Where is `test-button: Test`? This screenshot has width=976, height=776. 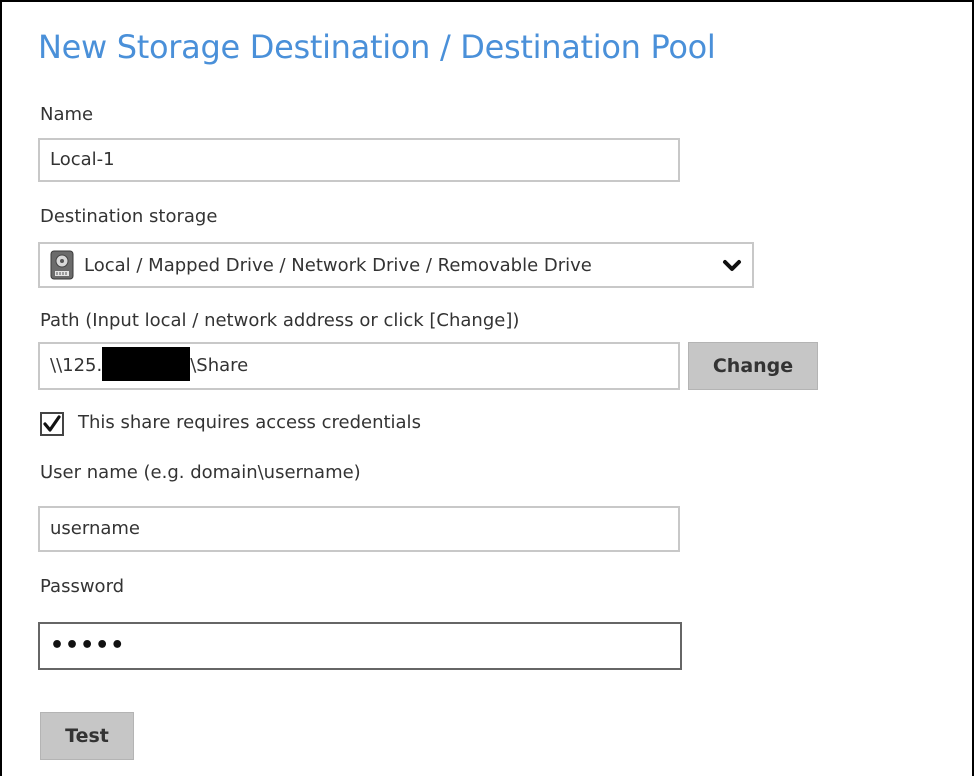
test-button: Test is located at coordinates (87, 736).